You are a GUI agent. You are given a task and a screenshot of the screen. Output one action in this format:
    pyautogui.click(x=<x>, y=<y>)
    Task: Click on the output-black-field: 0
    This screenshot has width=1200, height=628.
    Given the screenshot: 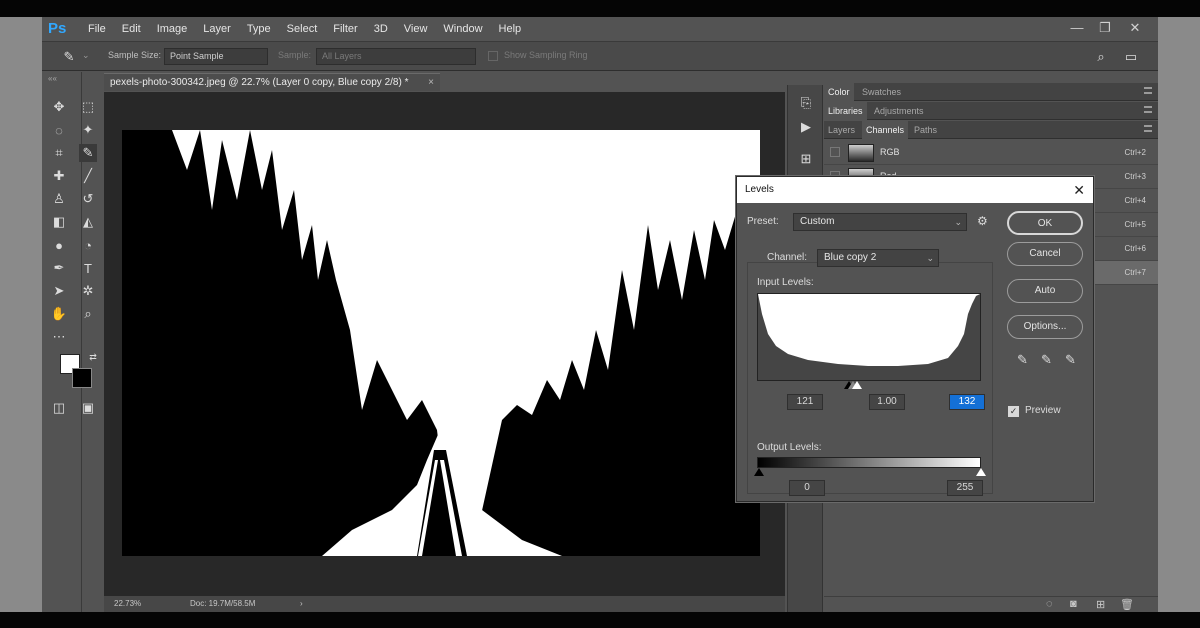 What is the action you would take?
    pyautogui.click(x=807, y=488)
    